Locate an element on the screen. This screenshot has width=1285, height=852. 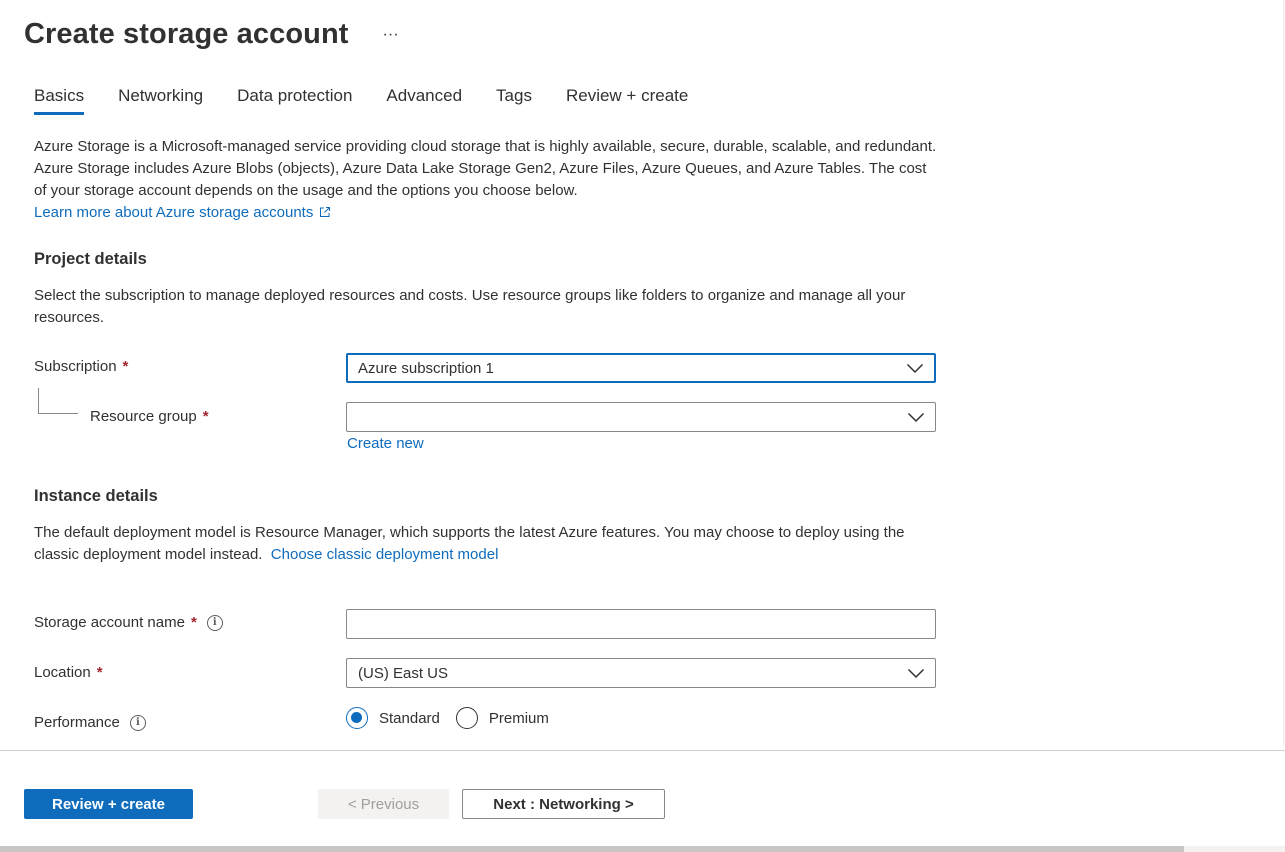
tab-basics: Basics is located at coordinates (59, 100).